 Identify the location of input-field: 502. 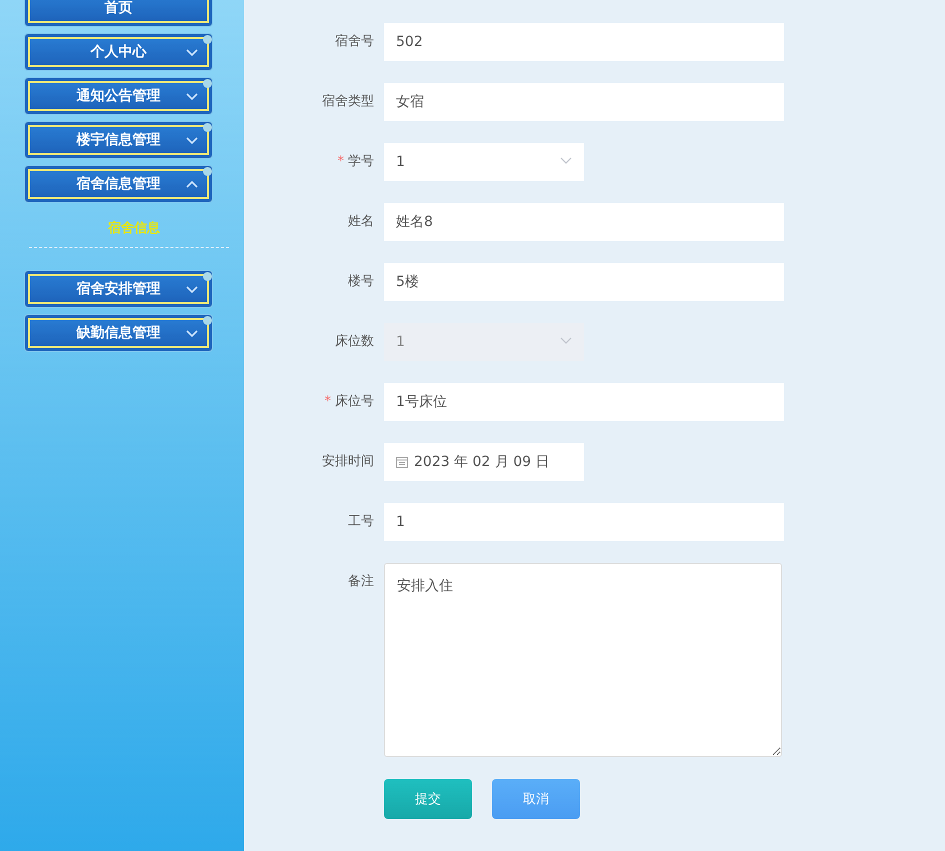
(584, 42).